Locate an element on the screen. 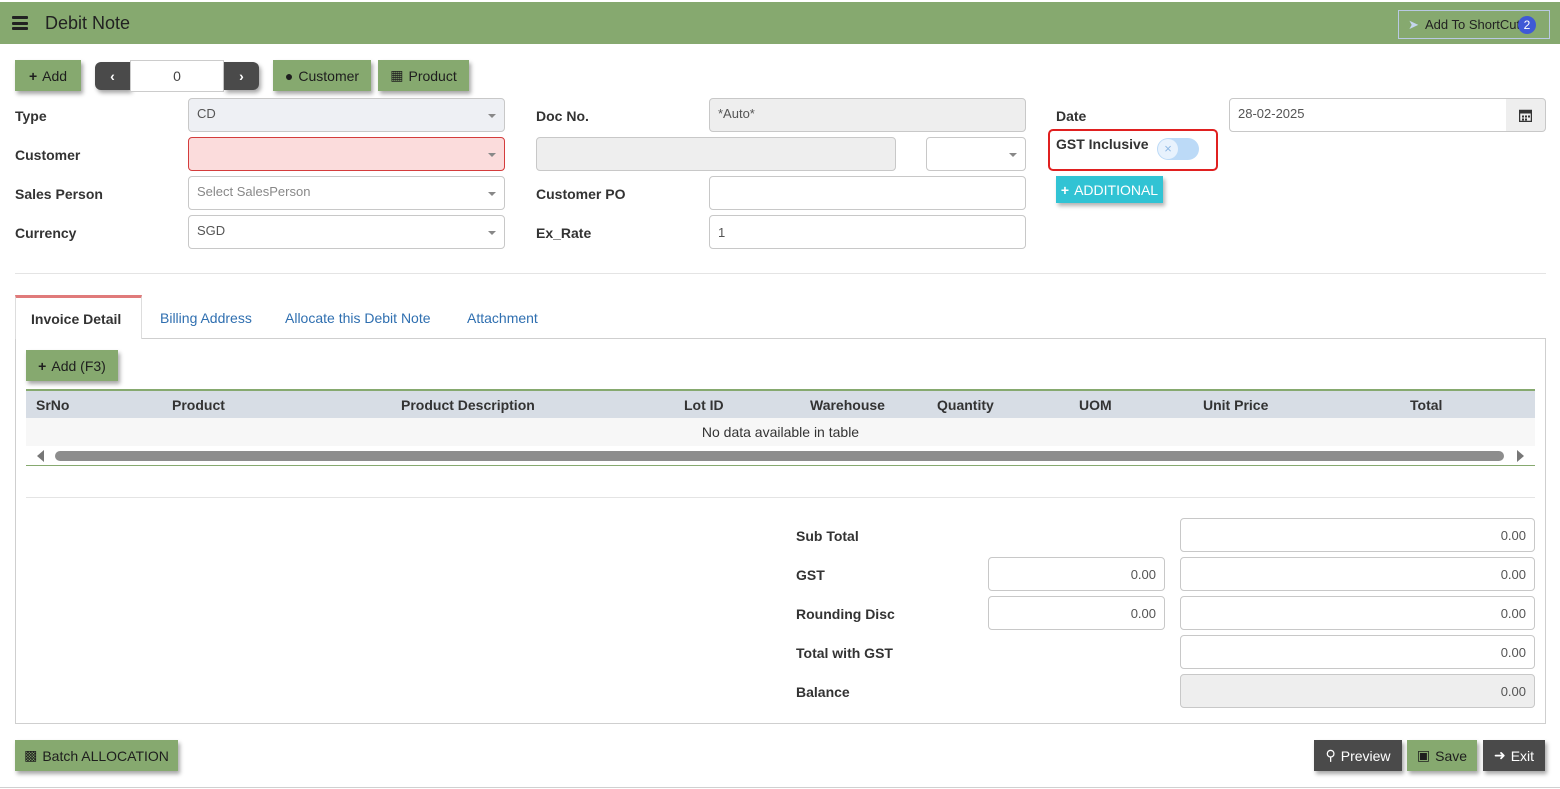 This screenshot has width=1560, height=789. archive-icon: ▩ is located at coordinates (31, 755).